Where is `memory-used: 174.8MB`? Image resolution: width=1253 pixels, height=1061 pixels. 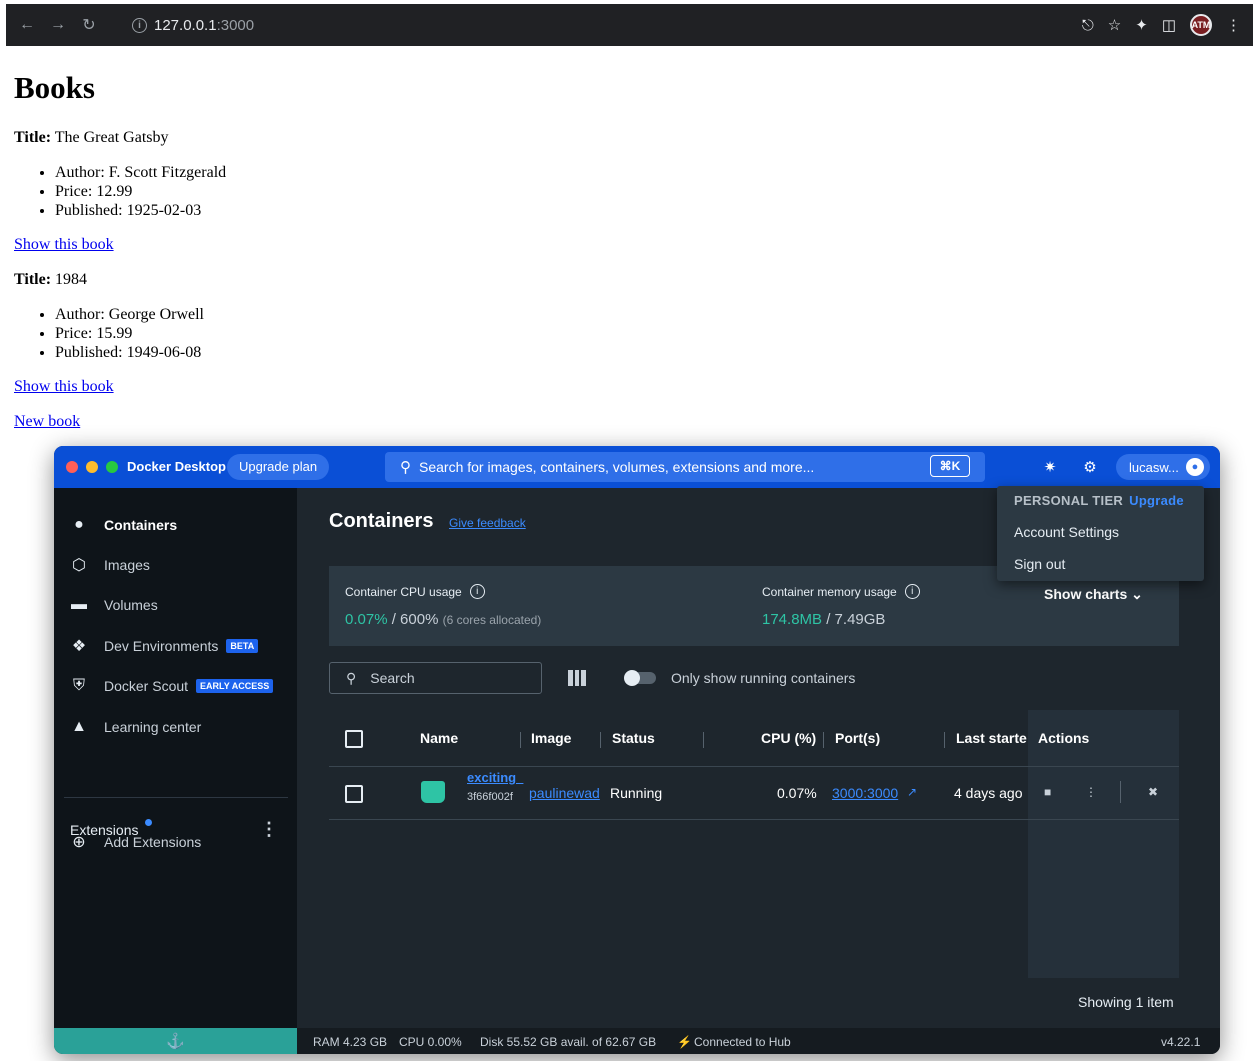
memory-used: 174.8MB is located at coordinates (792, 619).